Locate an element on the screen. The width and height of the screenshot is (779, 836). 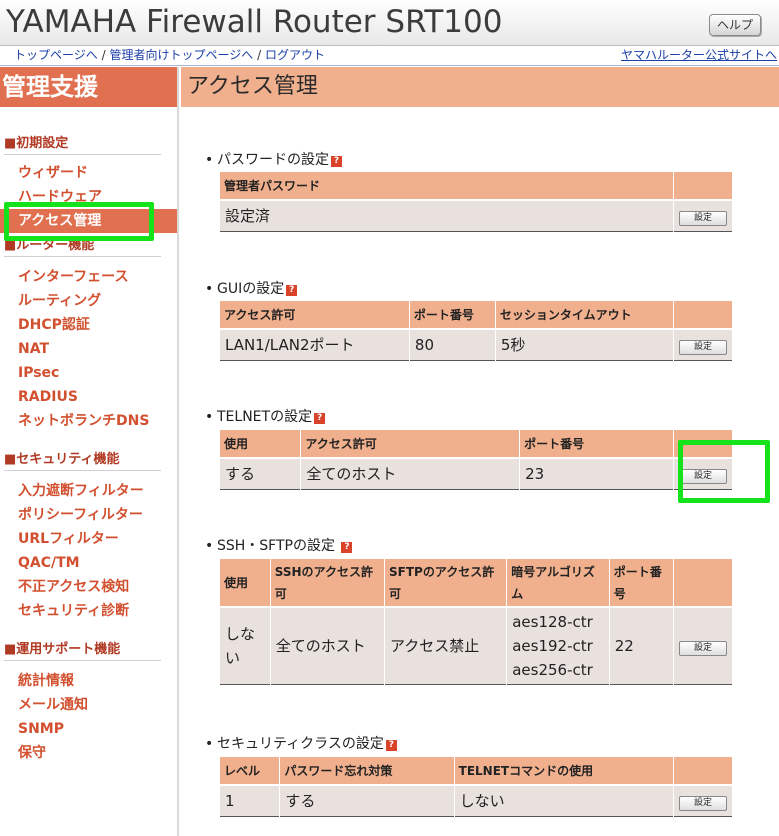
sidebar-item-dhcp-auth: DHCP認証 is located at coordinates (88, 325).